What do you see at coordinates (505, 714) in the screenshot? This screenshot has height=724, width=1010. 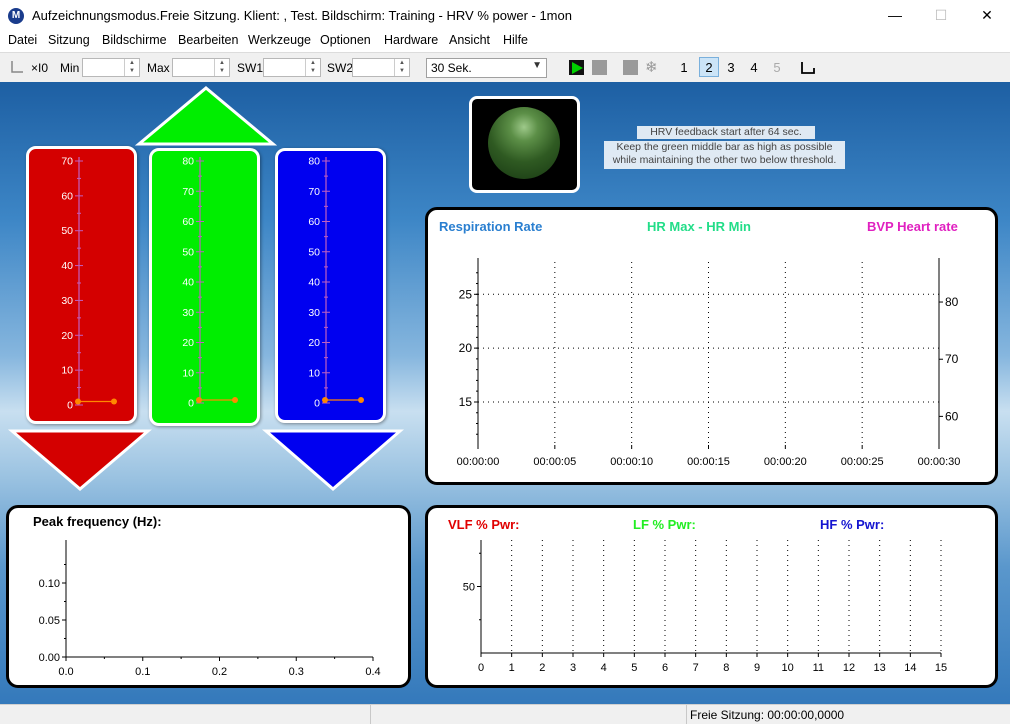 I see `status-bar: Freie Sitzung: 00:00:00,0000` at bounding box center [505, 714].